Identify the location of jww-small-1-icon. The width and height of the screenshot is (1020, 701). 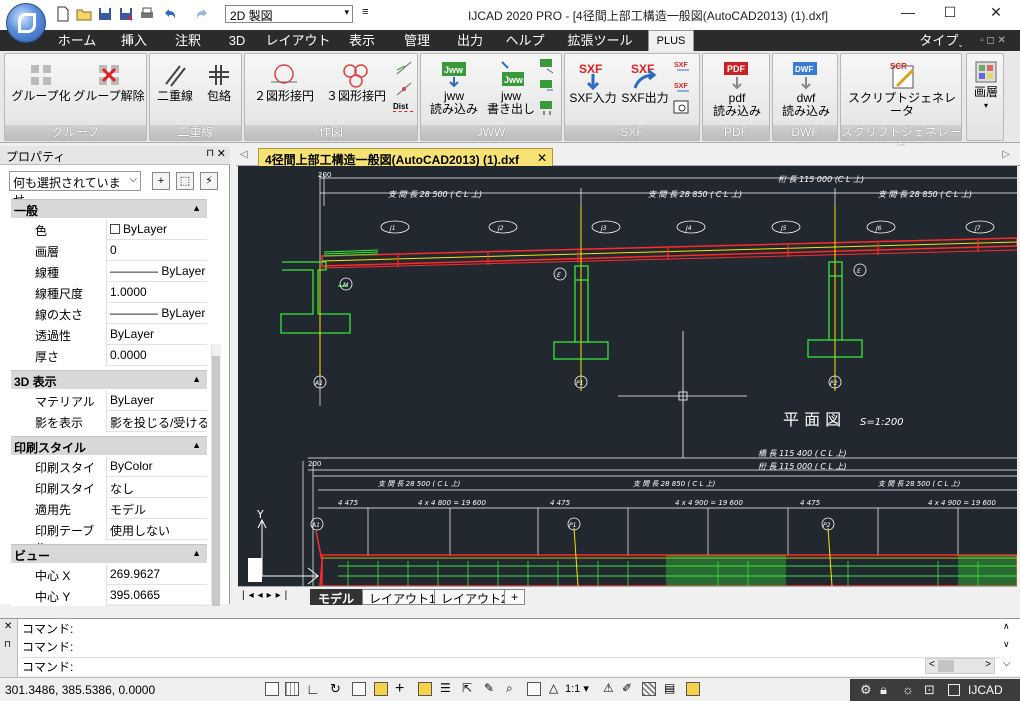
(548, 67).